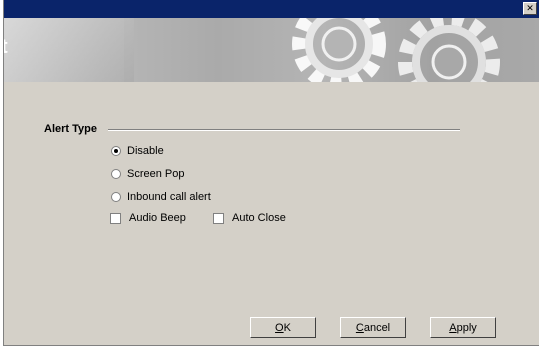  What do you see at coordinates (72, 129) in the screenshot?
I see `alert-type-group-label: Alert Type` at bounding box center [72, 129].